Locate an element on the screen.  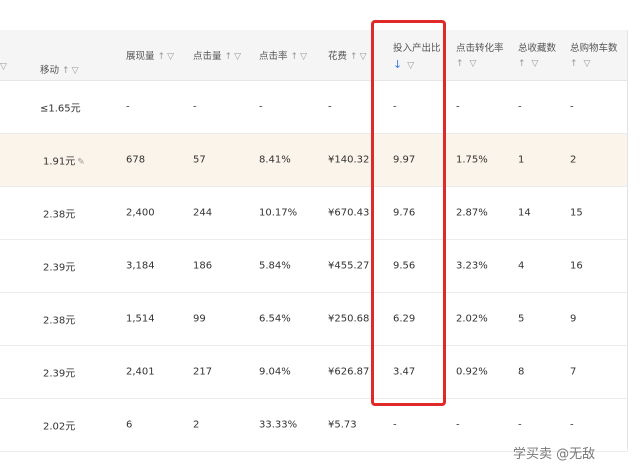
cell-favorites: 4 is located at coordinates (521, 266).